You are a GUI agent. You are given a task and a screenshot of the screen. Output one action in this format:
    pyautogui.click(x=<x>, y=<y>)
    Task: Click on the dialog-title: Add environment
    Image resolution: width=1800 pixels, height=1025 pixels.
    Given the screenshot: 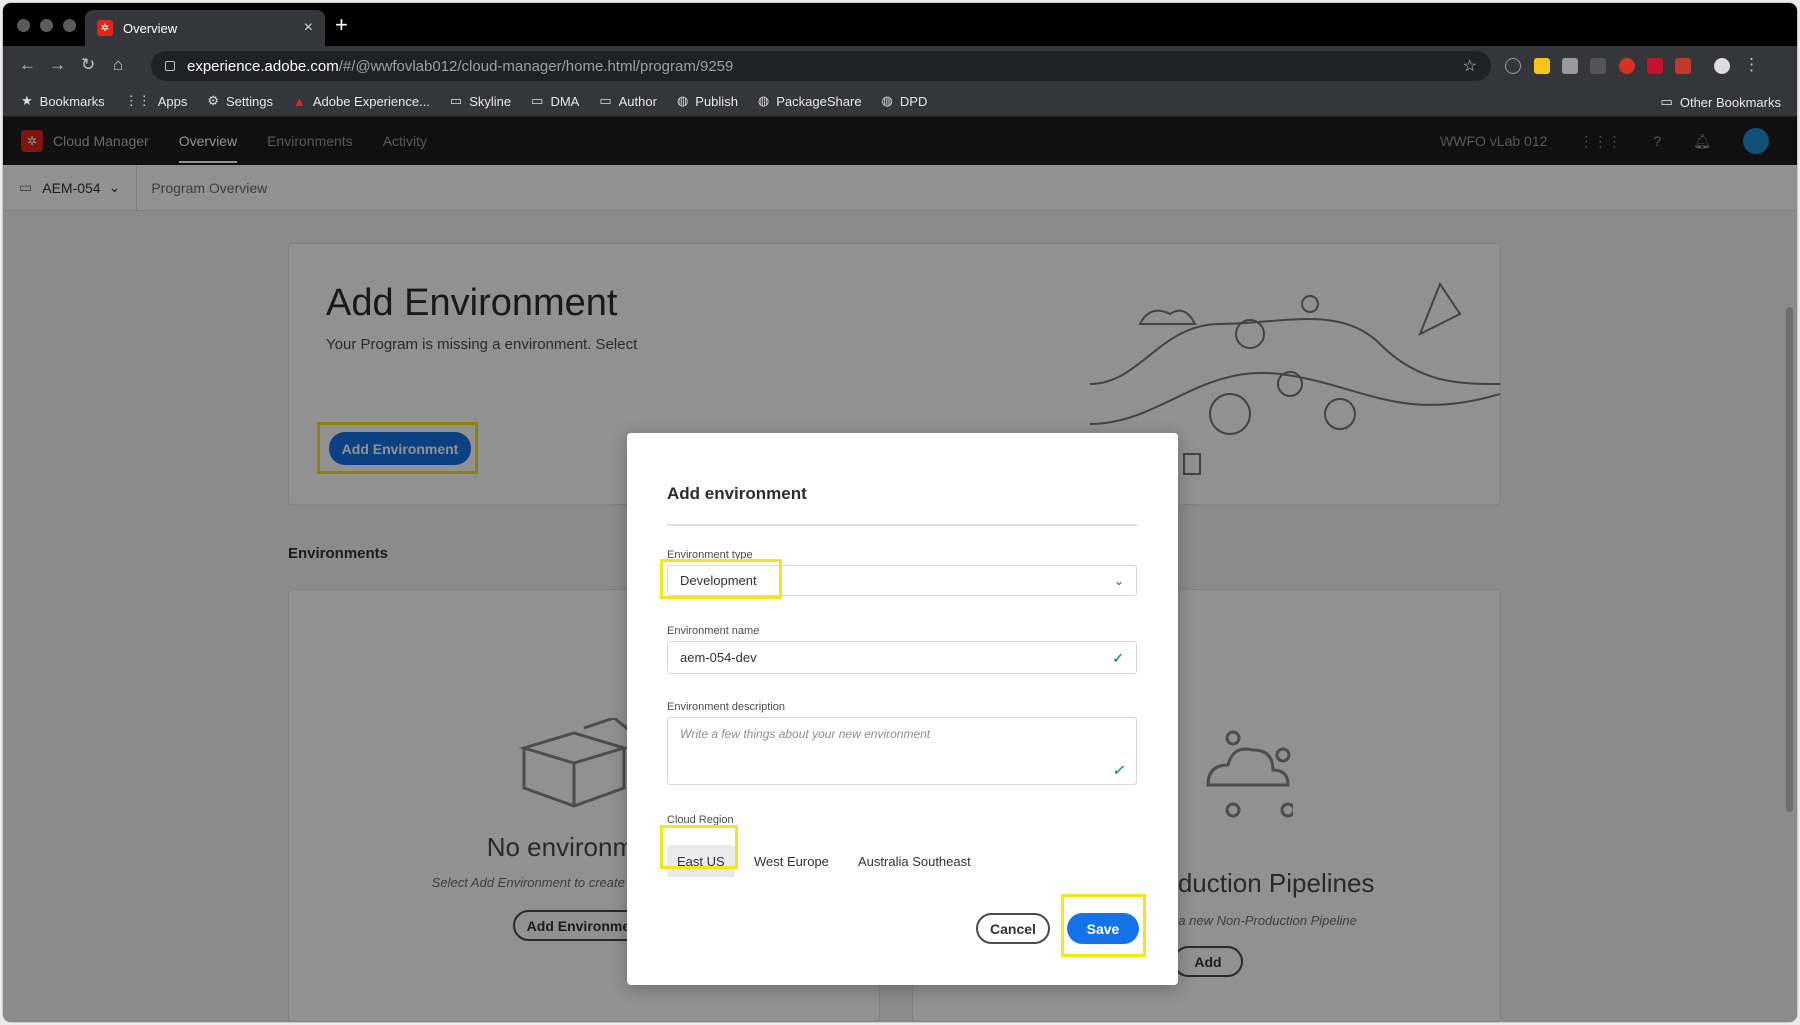 What is the action you would take?
    pyautogui.click(x=737, y=493)
    